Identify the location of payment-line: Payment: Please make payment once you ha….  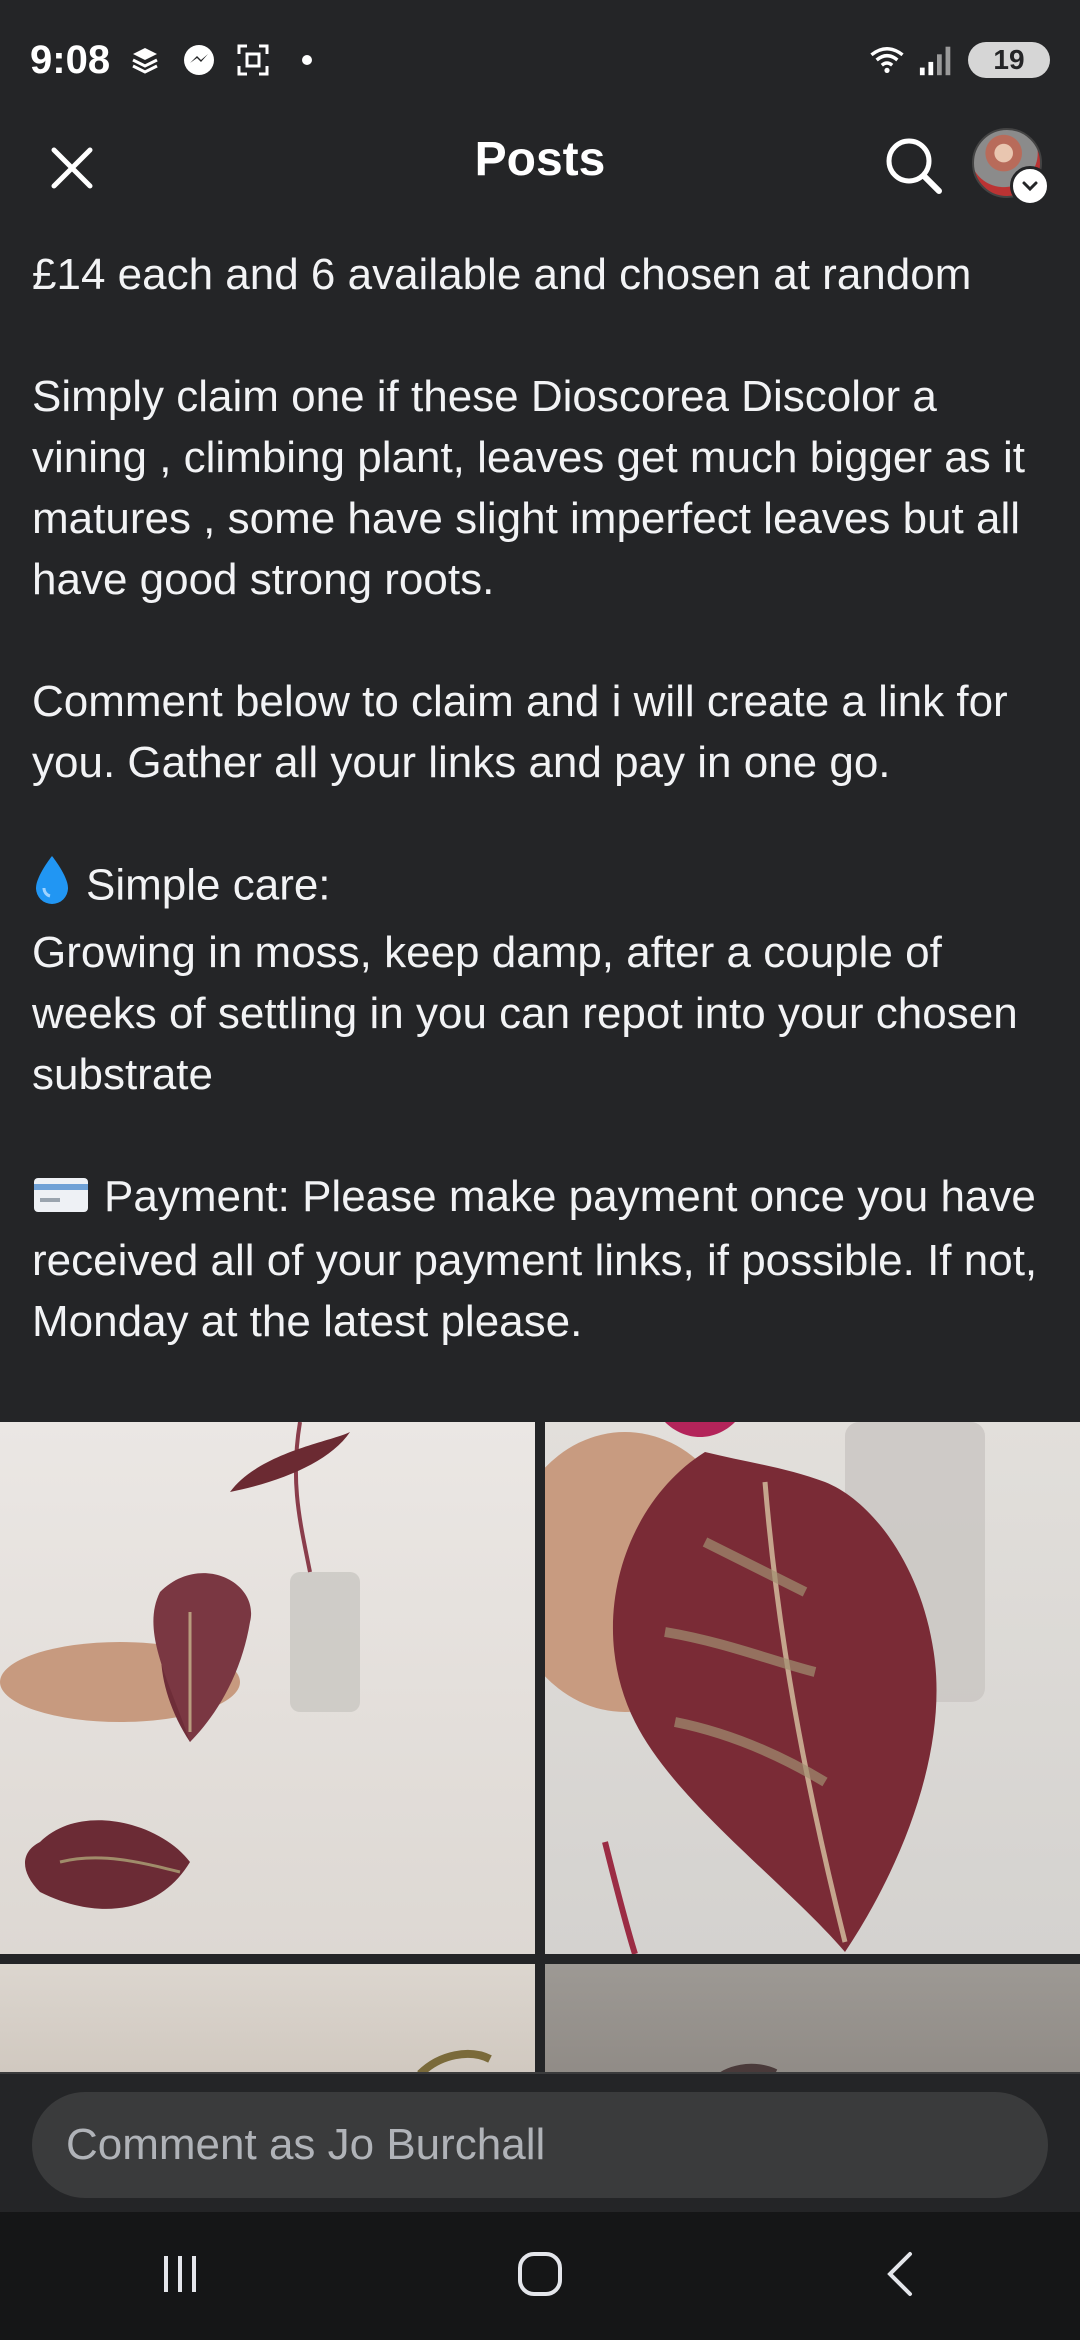
(542, 1259).